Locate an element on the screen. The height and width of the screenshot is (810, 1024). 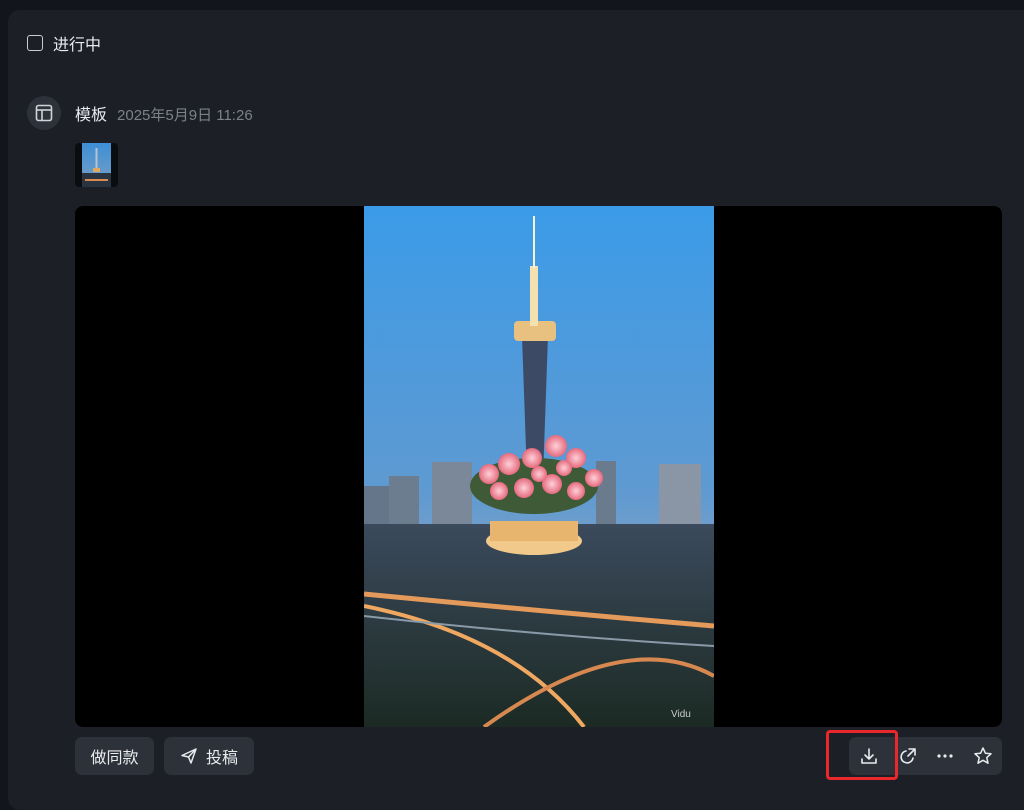
star-icon is located at coordinates (983, 755).